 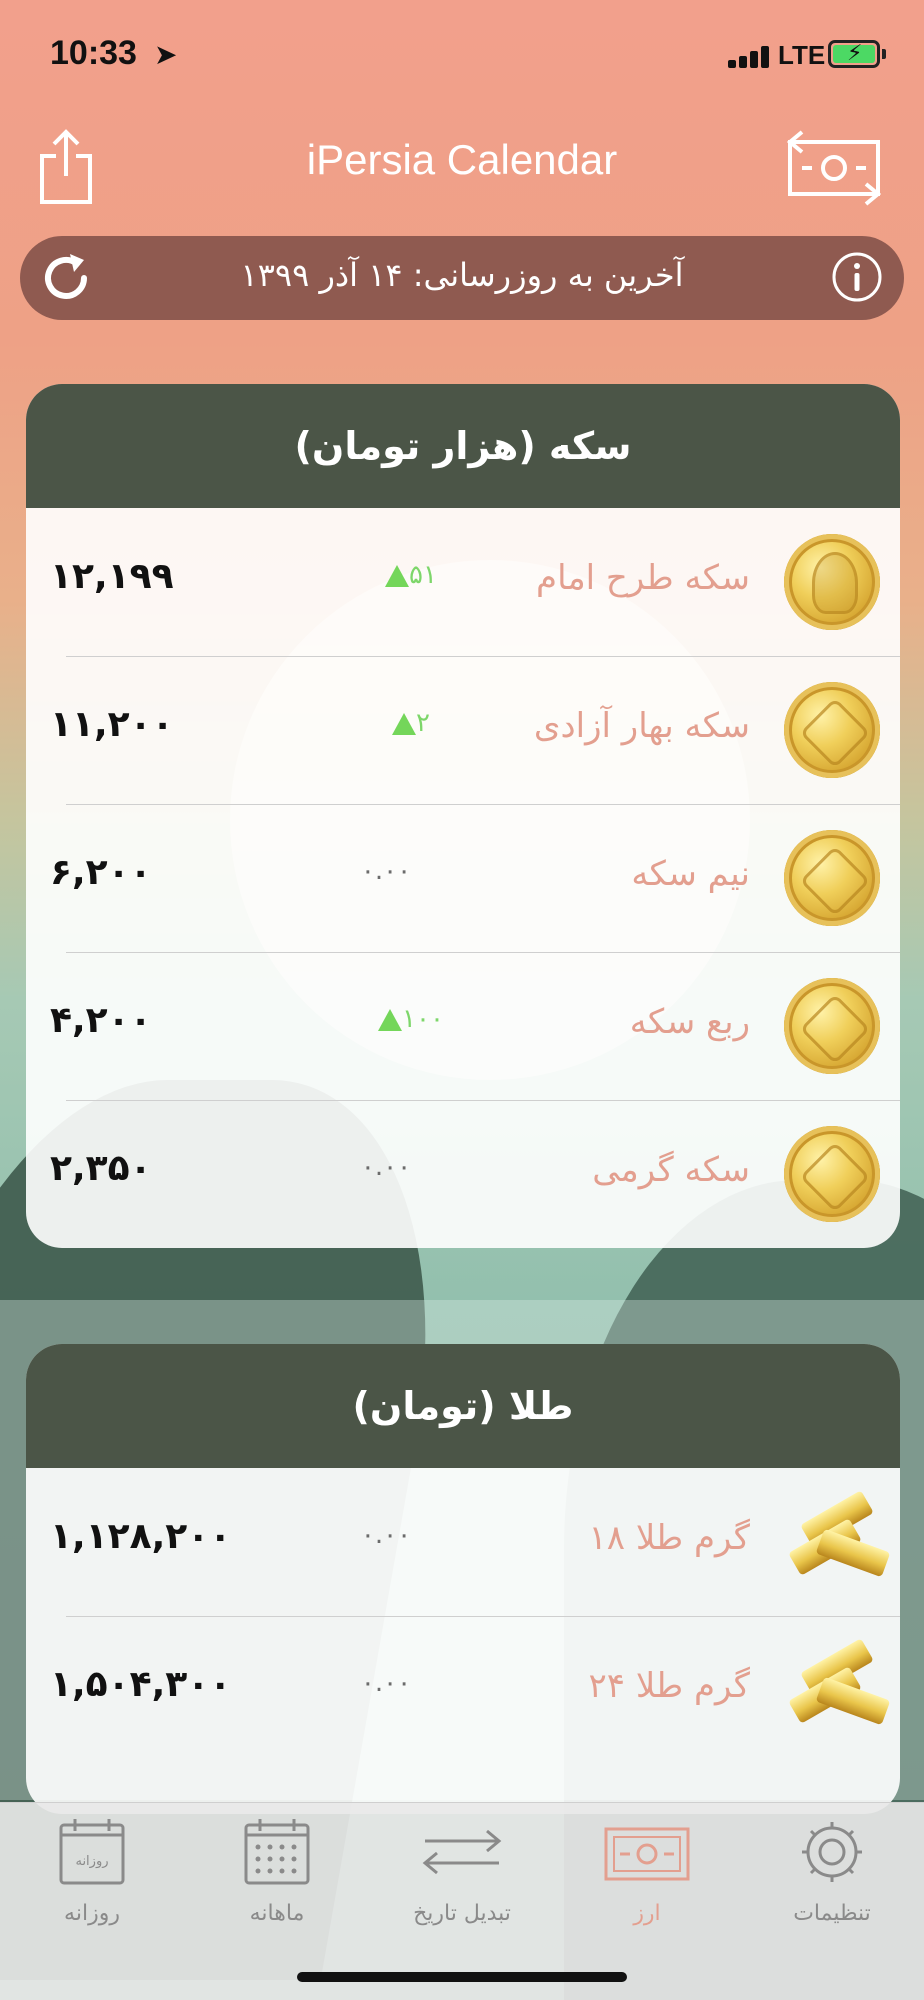 What do you see at coordinates (671, 1170) in the screenshot?
I see `item-name: سکه گرمی` at bounding box center [671, 1170].